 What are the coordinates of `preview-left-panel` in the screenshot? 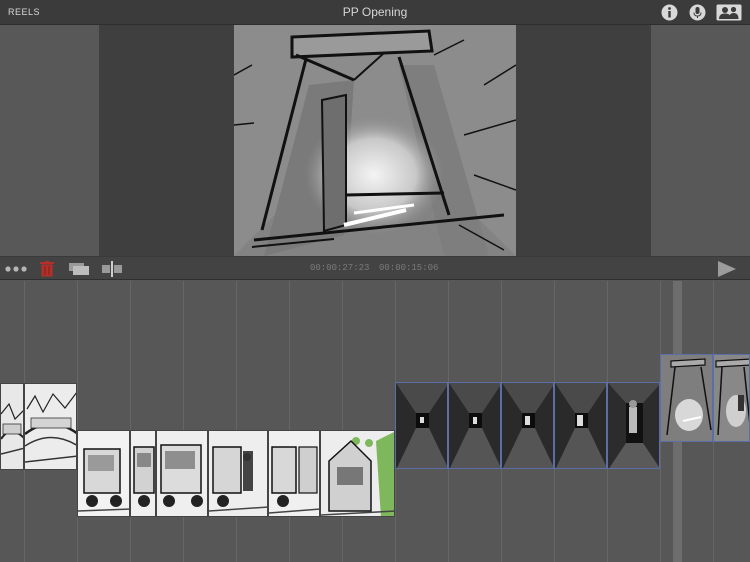 It's located at (166, 140).